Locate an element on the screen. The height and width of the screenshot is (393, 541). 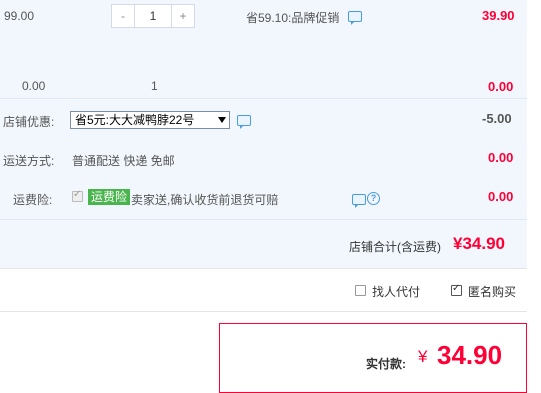
insurance-amount: 0.00 is located at coordinates (501, 196).